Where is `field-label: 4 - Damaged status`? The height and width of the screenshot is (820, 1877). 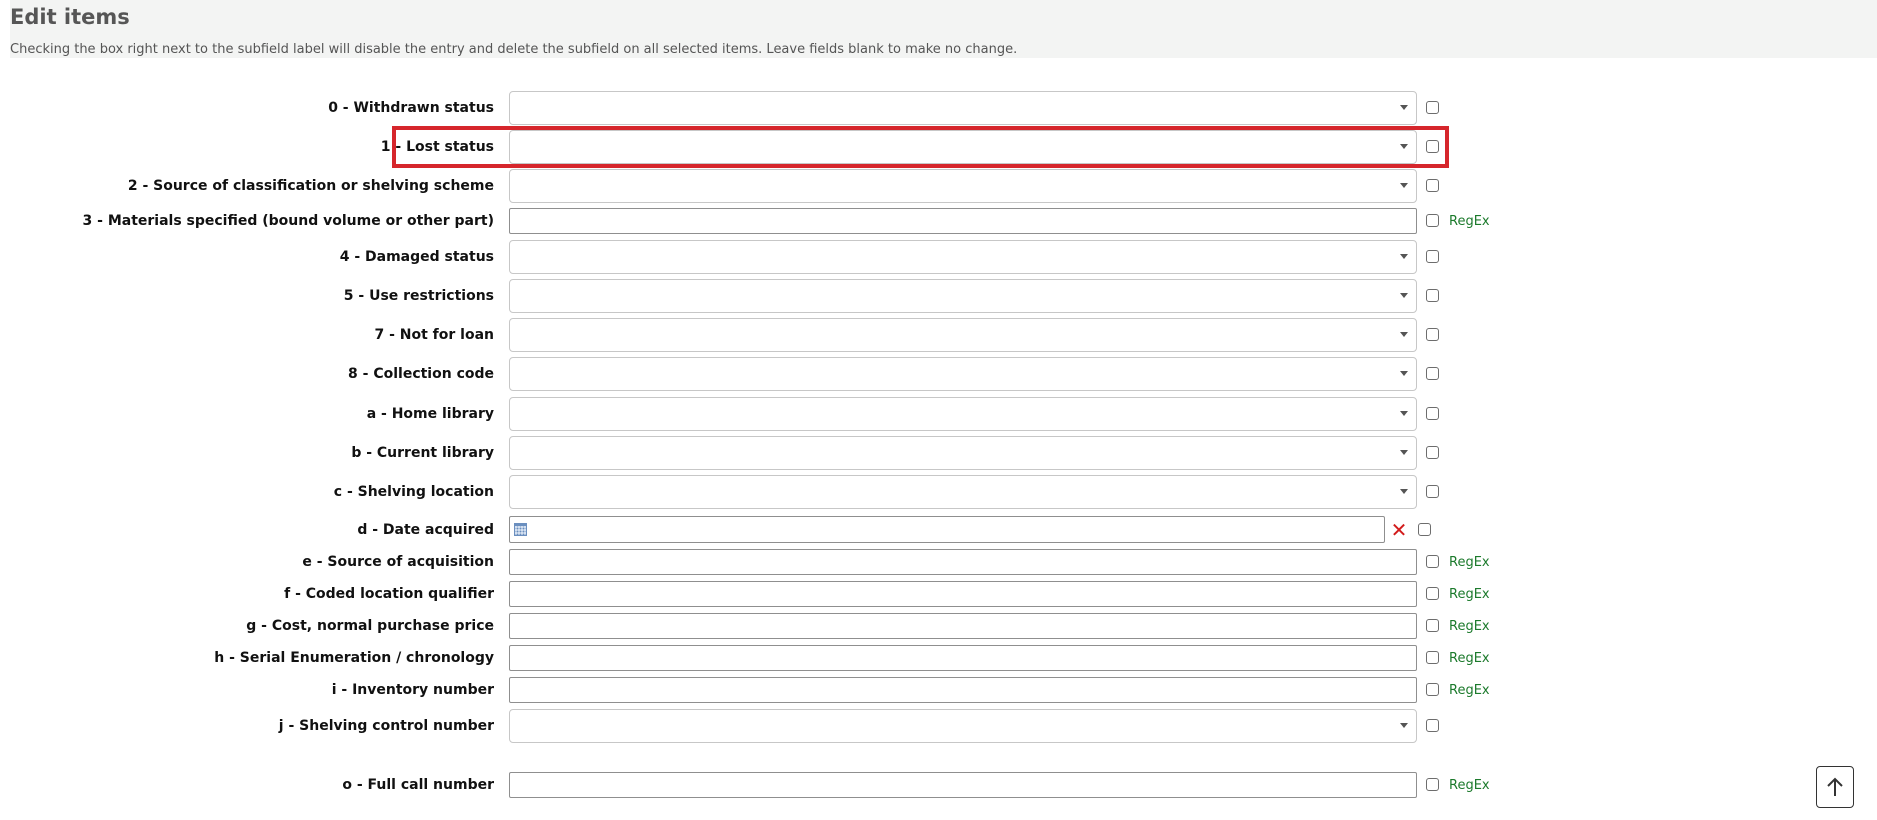 field-label: 4 - Damaged status is located at coordinates (416, 257).